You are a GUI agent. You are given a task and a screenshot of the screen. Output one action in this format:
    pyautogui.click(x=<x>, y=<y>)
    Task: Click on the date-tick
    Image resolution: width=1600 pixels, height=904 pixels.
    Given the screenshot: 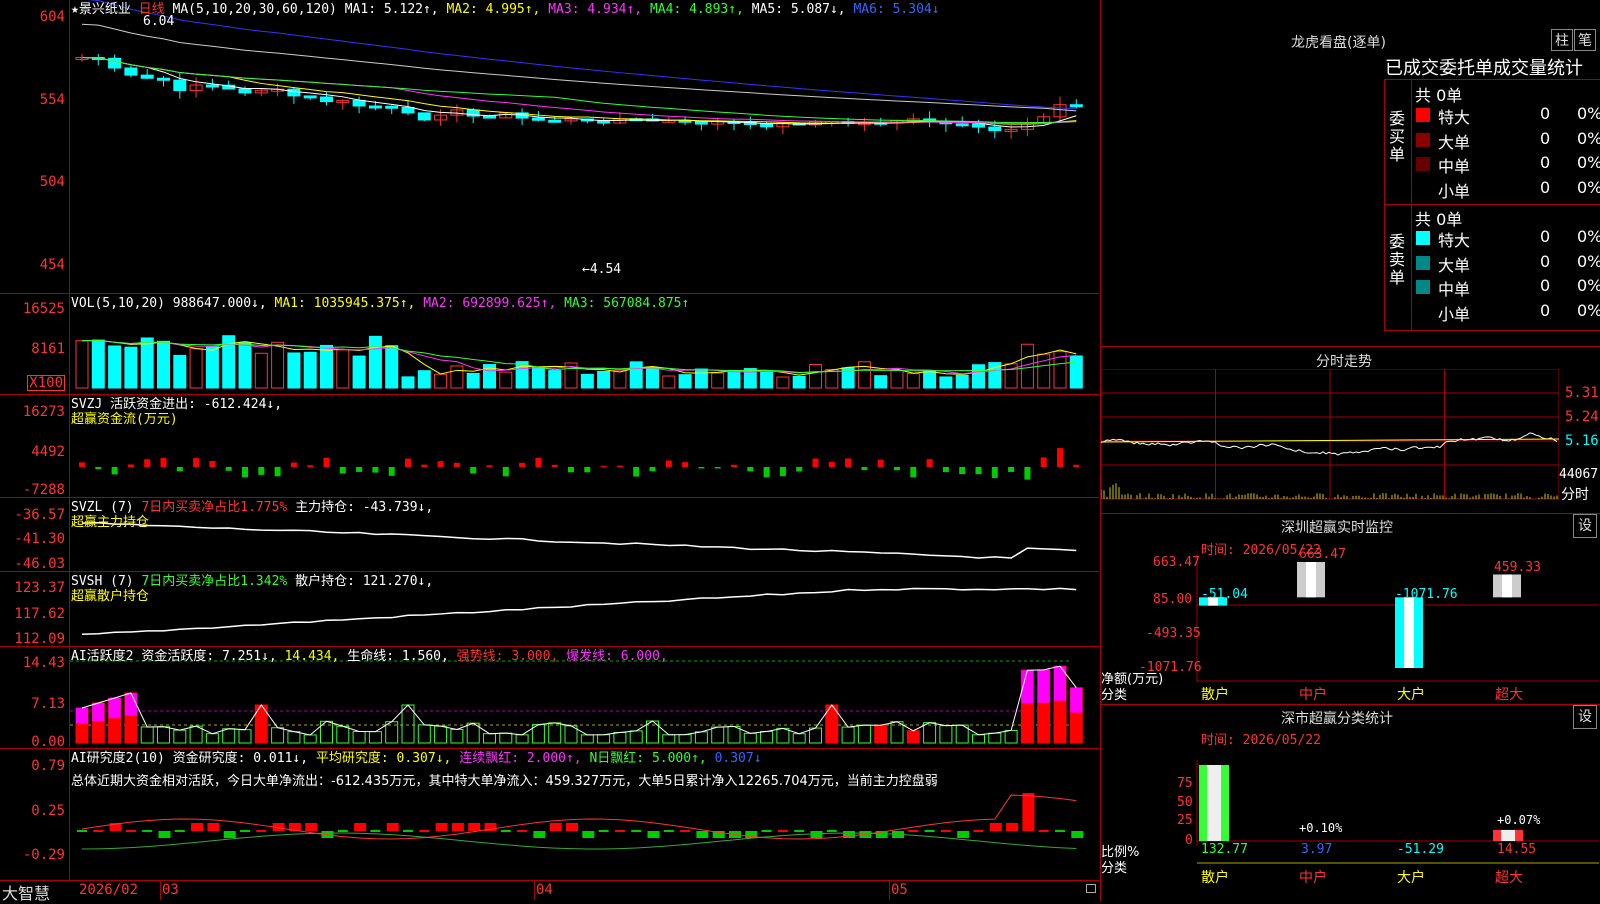 What is the action you would take?
    pyautogui.click(x=889, y=890)
    